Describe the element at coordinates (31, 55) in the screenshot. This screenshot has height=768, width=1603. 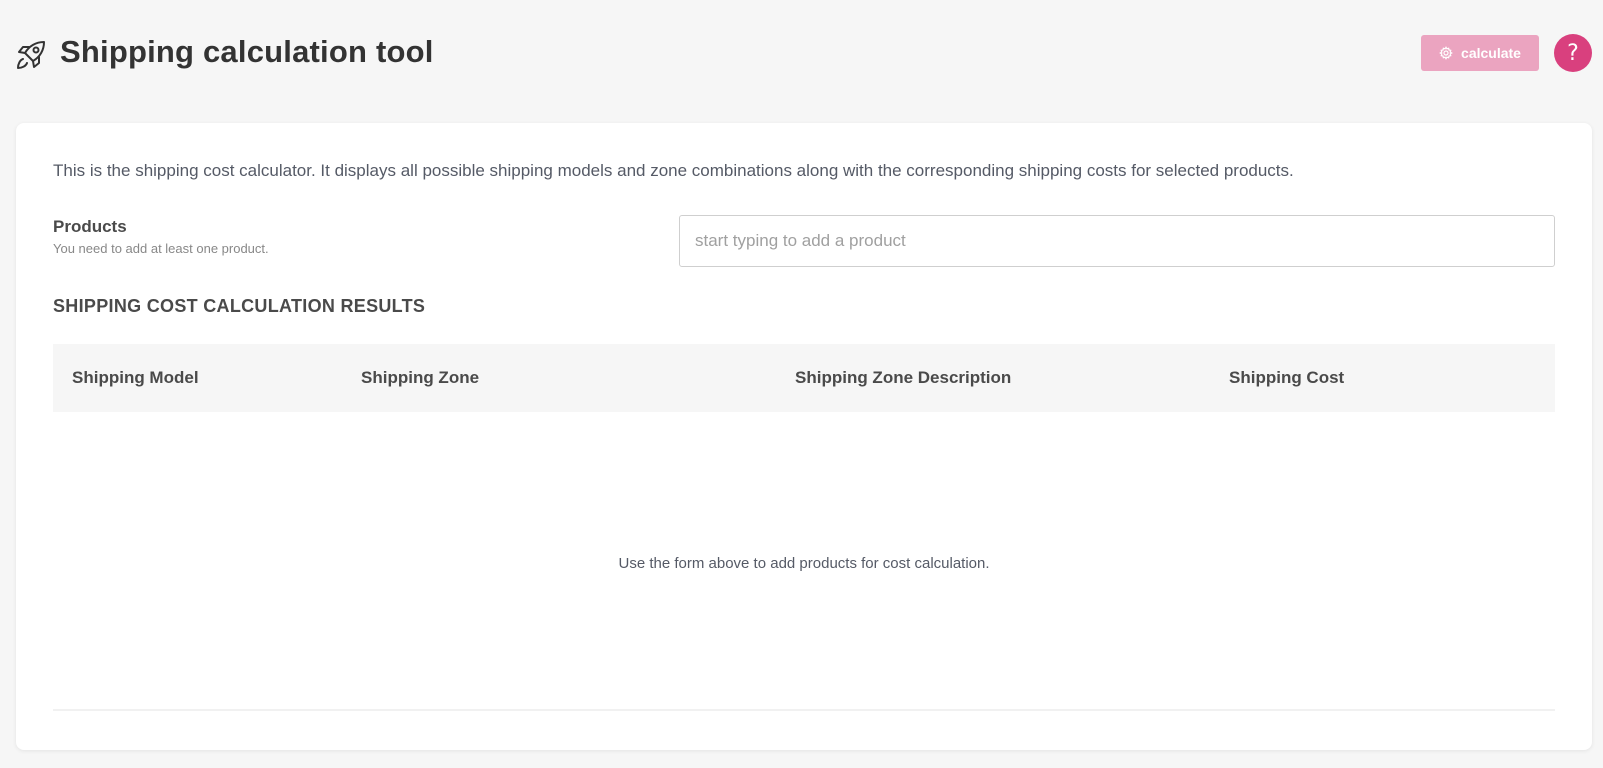
I see `rocket-icon` at that location.